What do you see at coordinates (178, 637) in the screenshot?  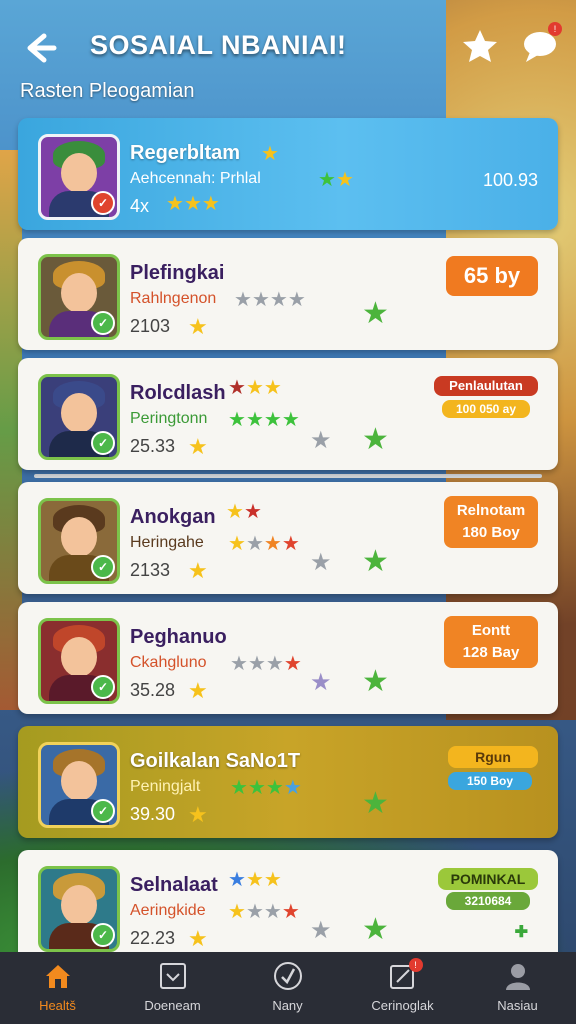 I see `item-name: Peghanuo` at bounding box center [178, 637].